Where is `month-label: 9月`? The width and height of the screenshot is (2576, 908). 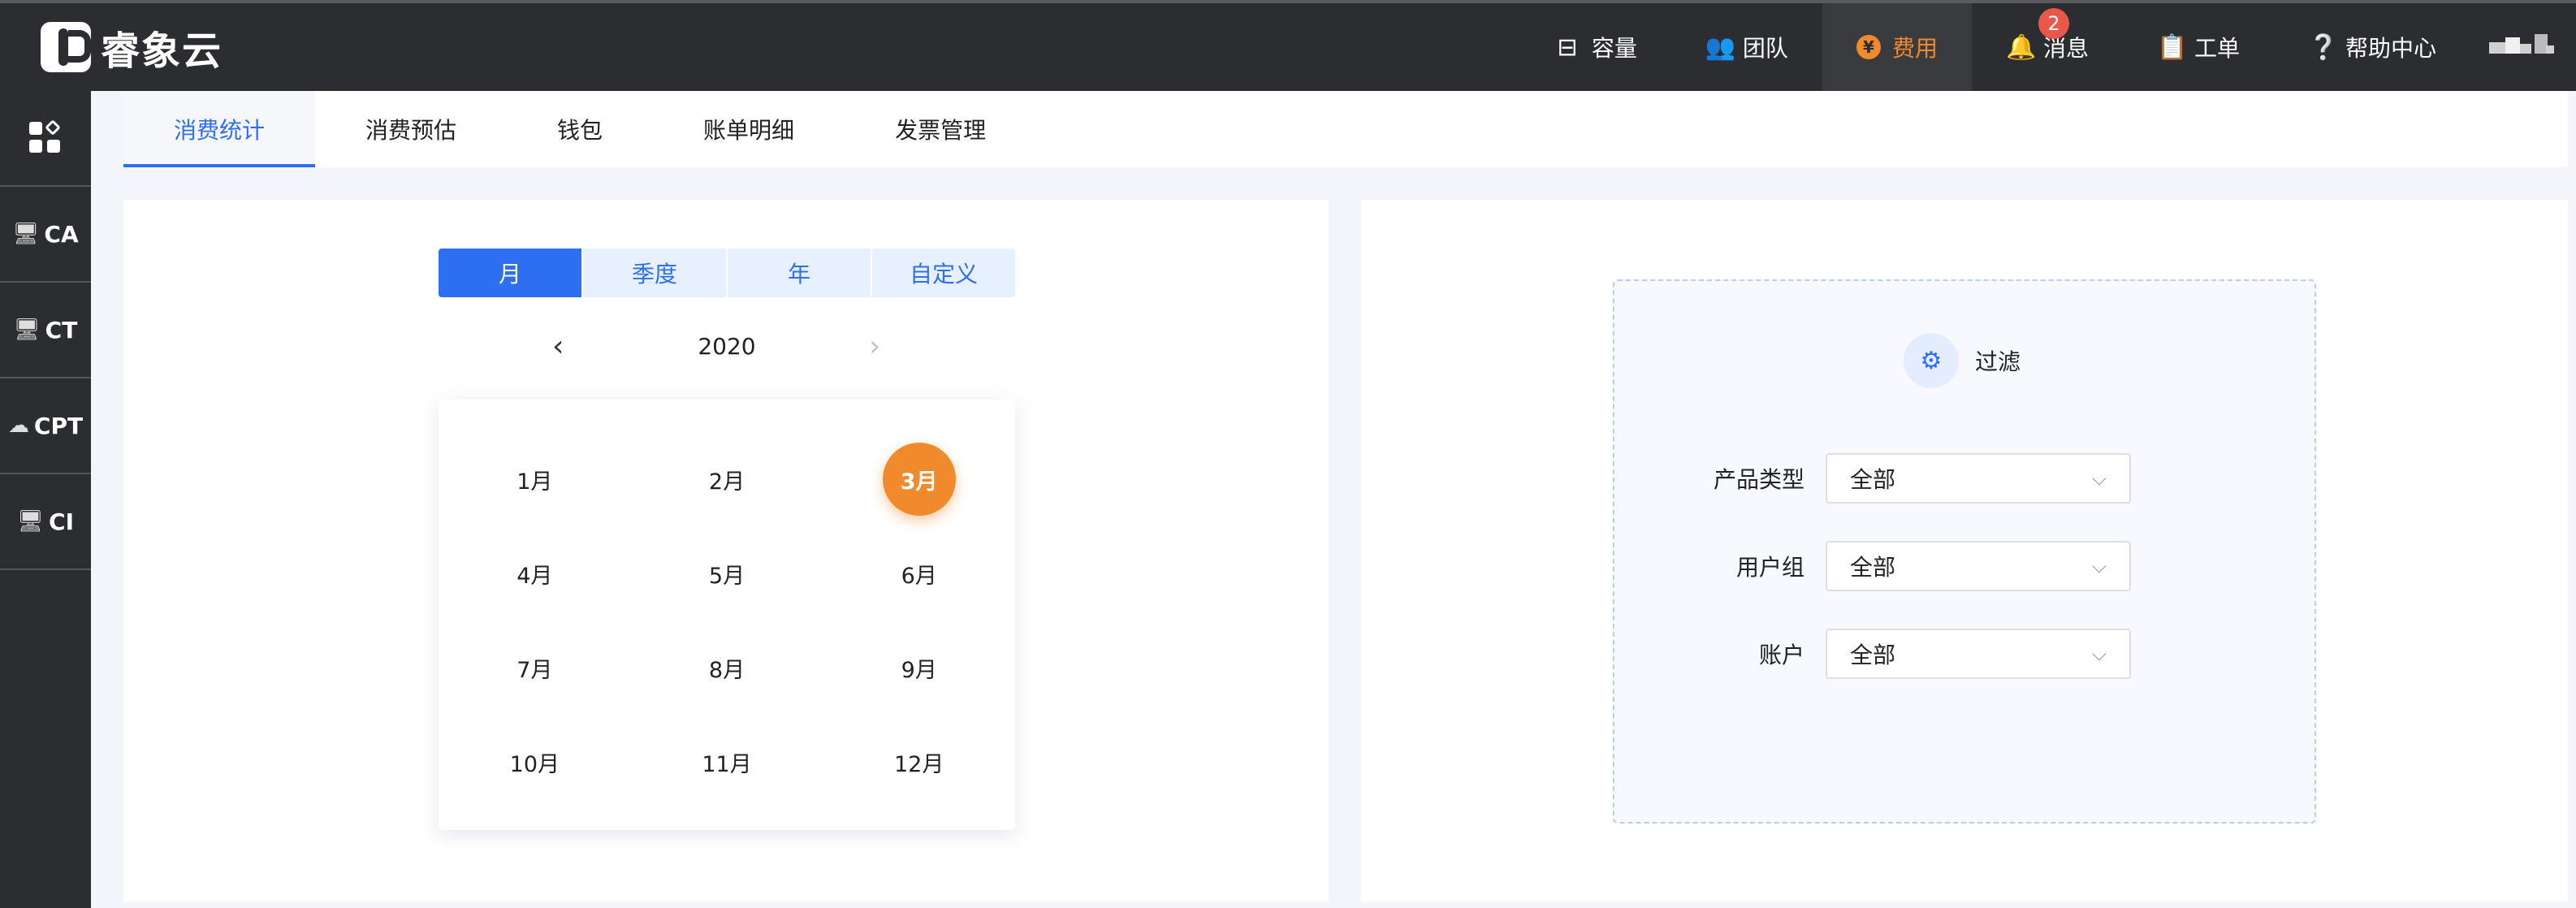
month-label: 9月 is located at coordinates (919, 670).